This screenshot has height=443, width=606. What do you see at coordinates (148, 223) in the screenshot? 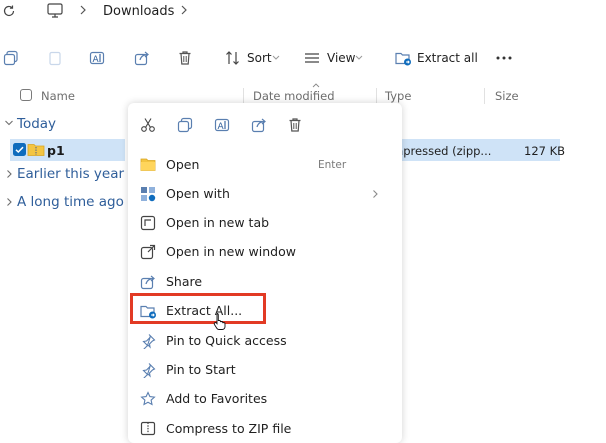
I see `new-tab-icon` at bounding box center [148, 223].